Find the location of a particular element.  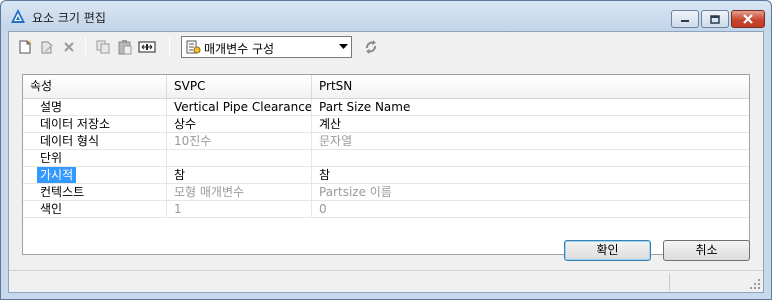

ok-button: 확인 is located at coordinates (607, 250).